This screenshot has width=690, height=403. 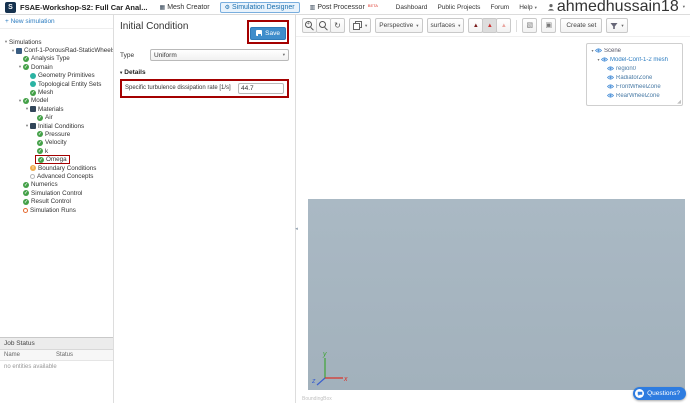 I want to click on tree-item-analysis-type: ✓ Analysis Type, so click(x=56, y=59).